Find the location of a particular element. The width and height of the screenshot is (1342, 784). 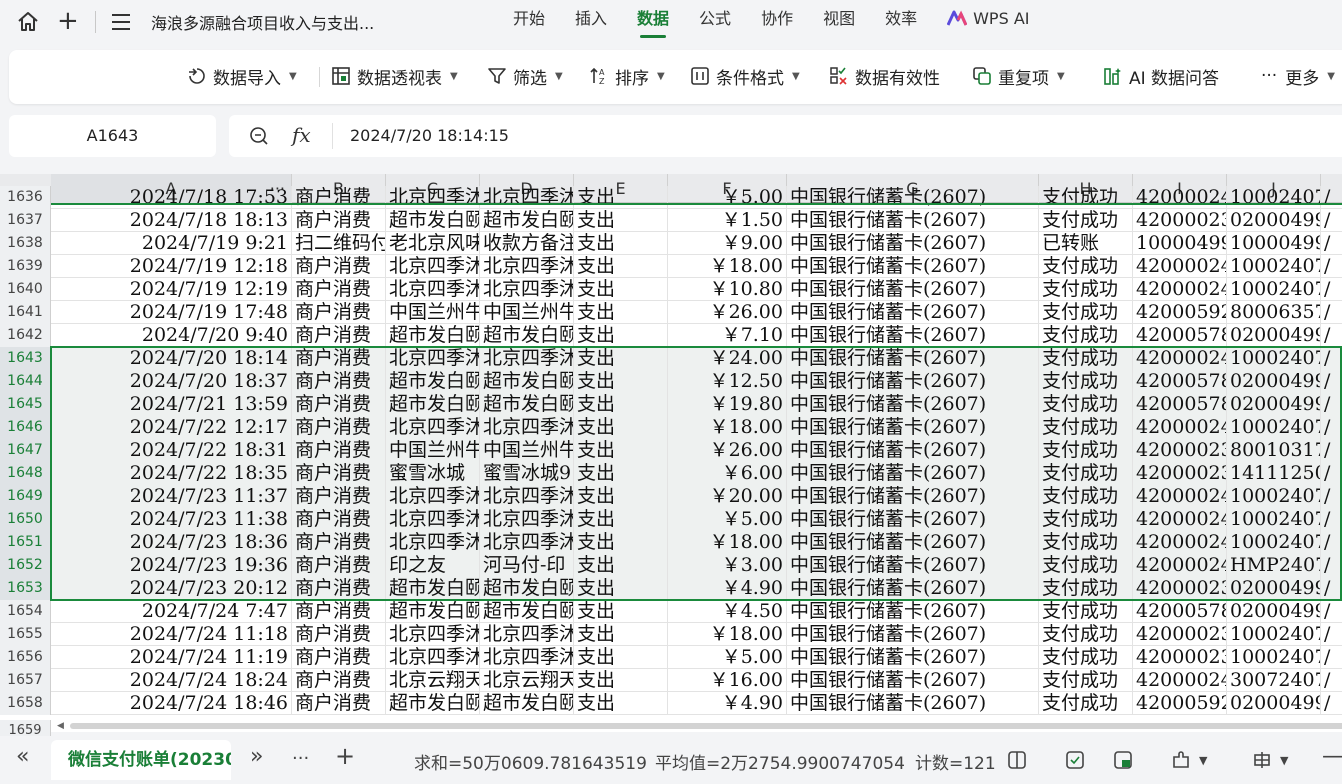

view-mode-icon is located at coordinates (1262, 760).